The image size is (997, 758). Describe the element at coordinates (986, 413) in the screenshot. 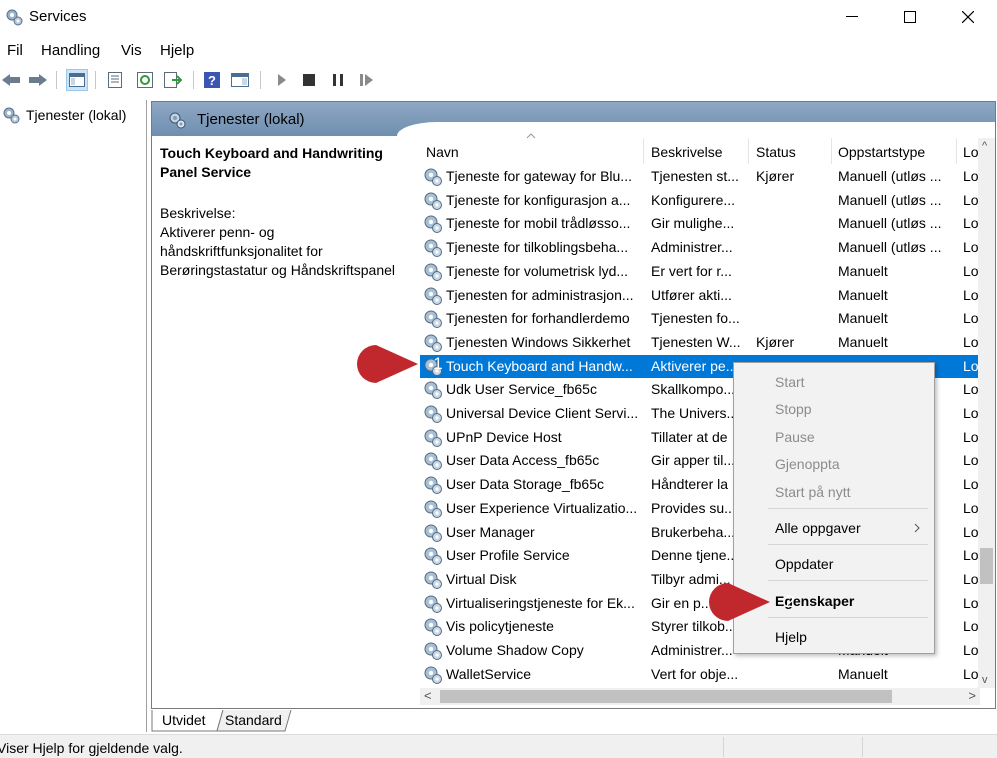

I see `vertical-scrollbar: ^ v` at that location.